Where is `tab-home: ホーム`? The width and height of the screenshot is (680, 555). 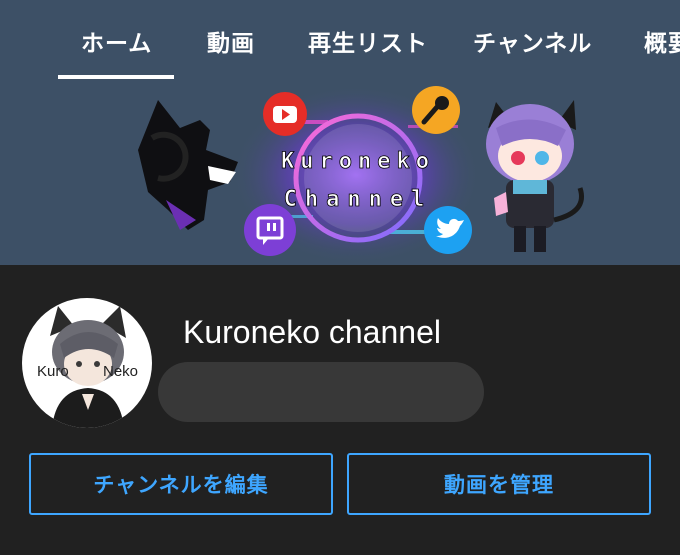
tab-home: ホーム is located at coordinates (116, 41).